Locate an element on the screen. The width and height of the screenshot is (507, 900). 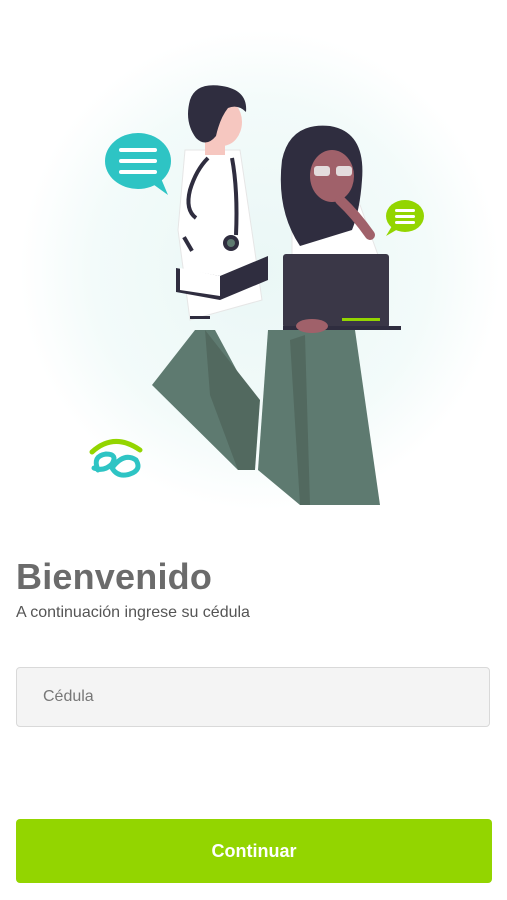
cedula-input is located at coordinates (253, 697).